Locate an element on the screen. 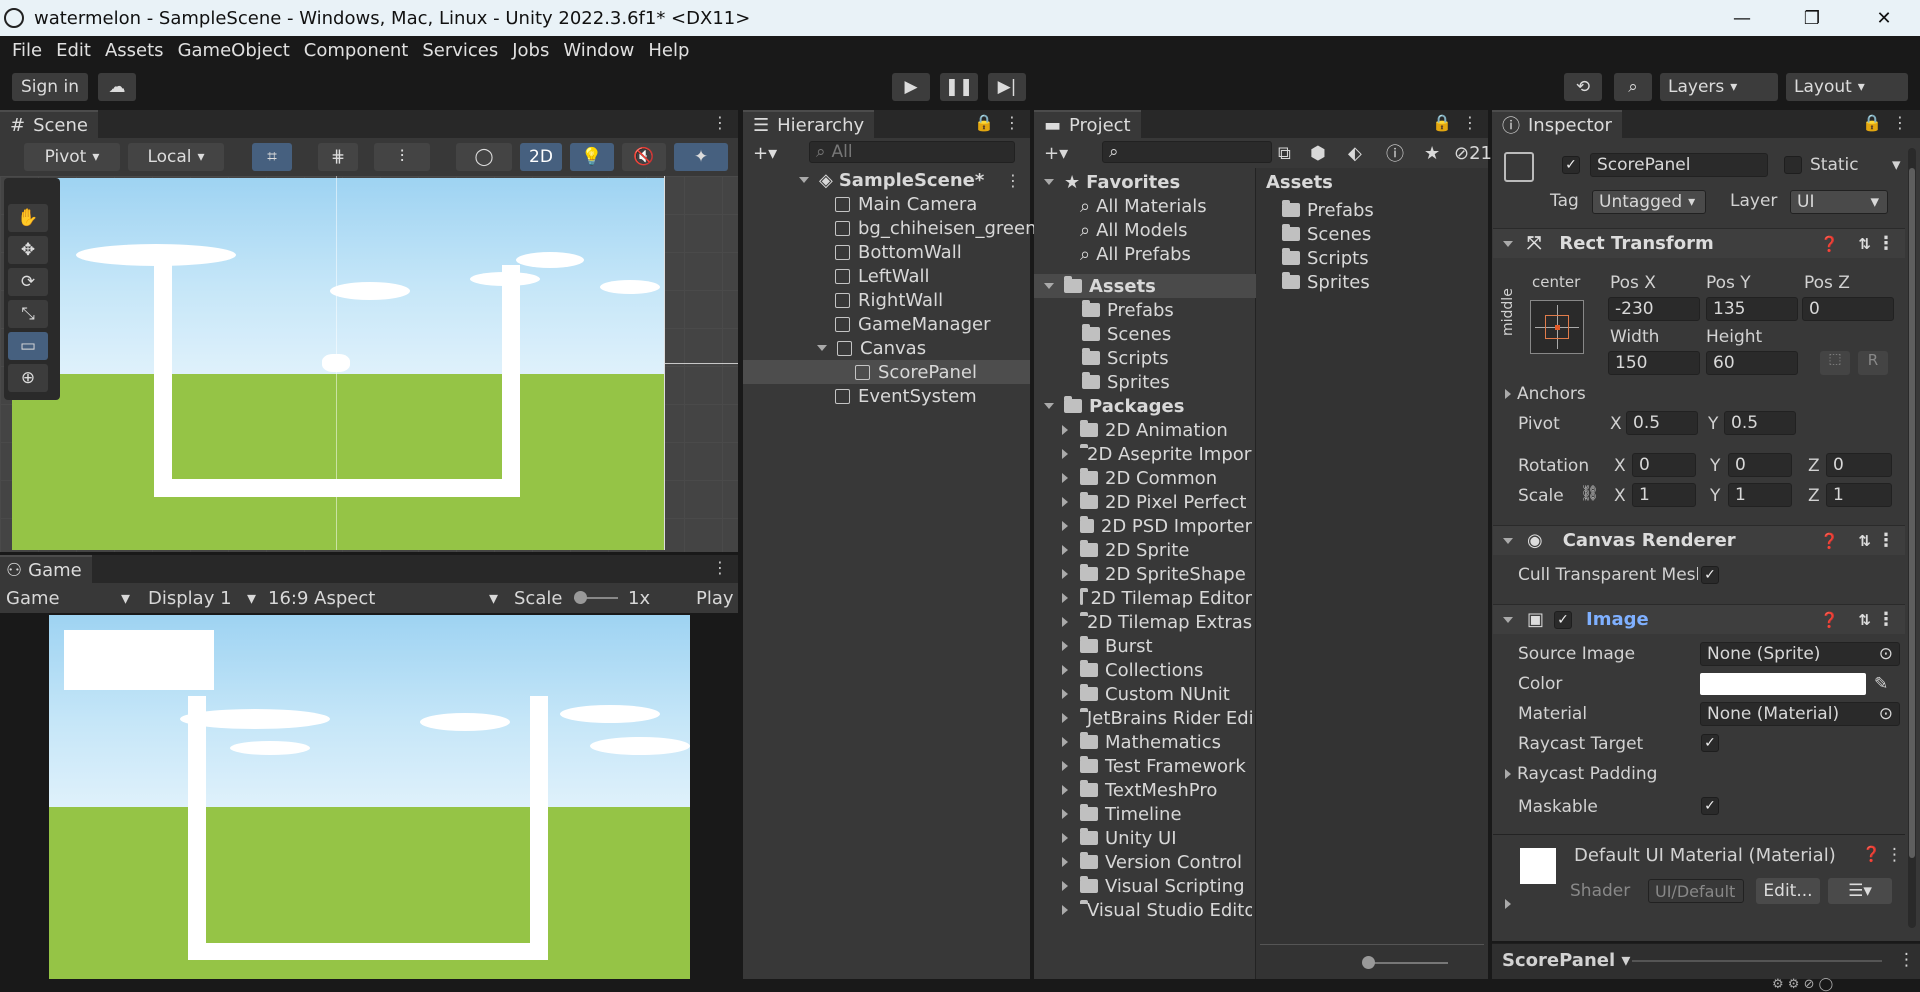 Image resolution: width=1920 pixels, height=992 pixels. game-menu-icon: ⋮ is located at coordinates (720, 567).